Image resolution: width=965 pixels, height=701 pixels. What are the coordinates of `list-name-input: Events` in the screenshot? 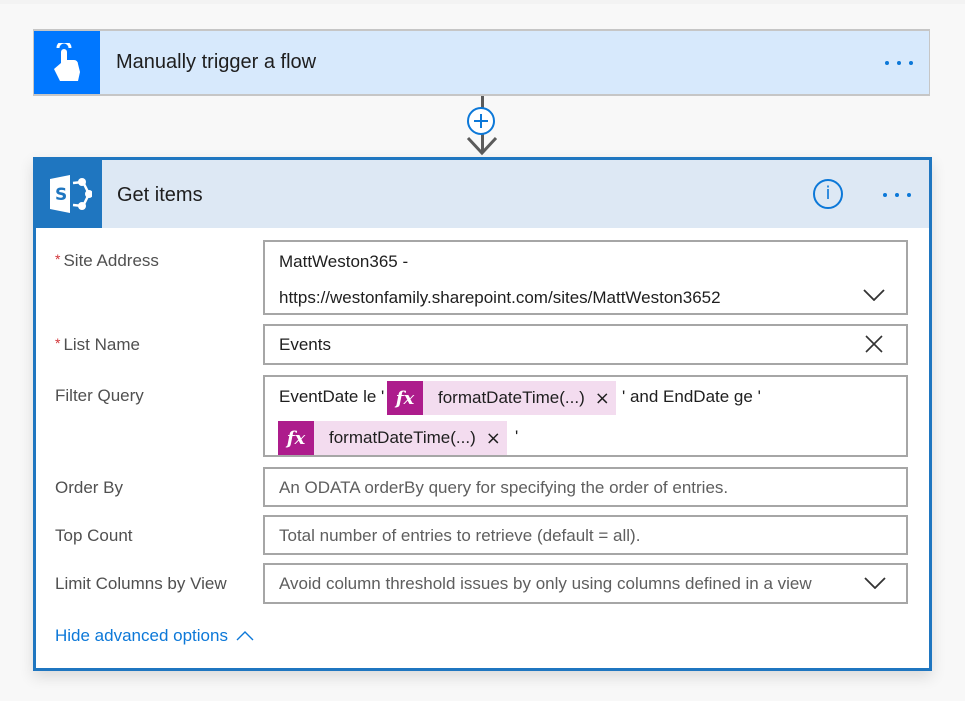 It's located at (585, 344).